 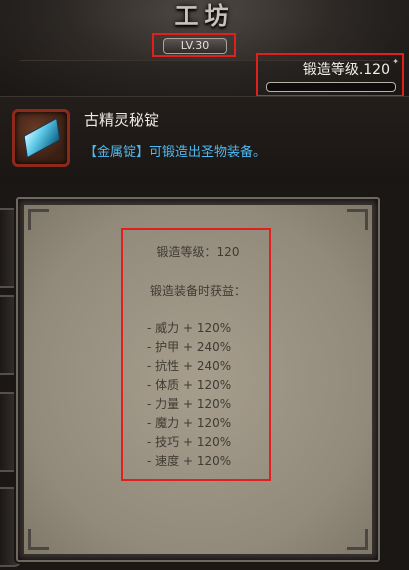 What do you see at coordinates (189, 385) in the screenshot?
I see `bonus-row-constitution: - 体质 + 120%` at bounding box center [189, 385].